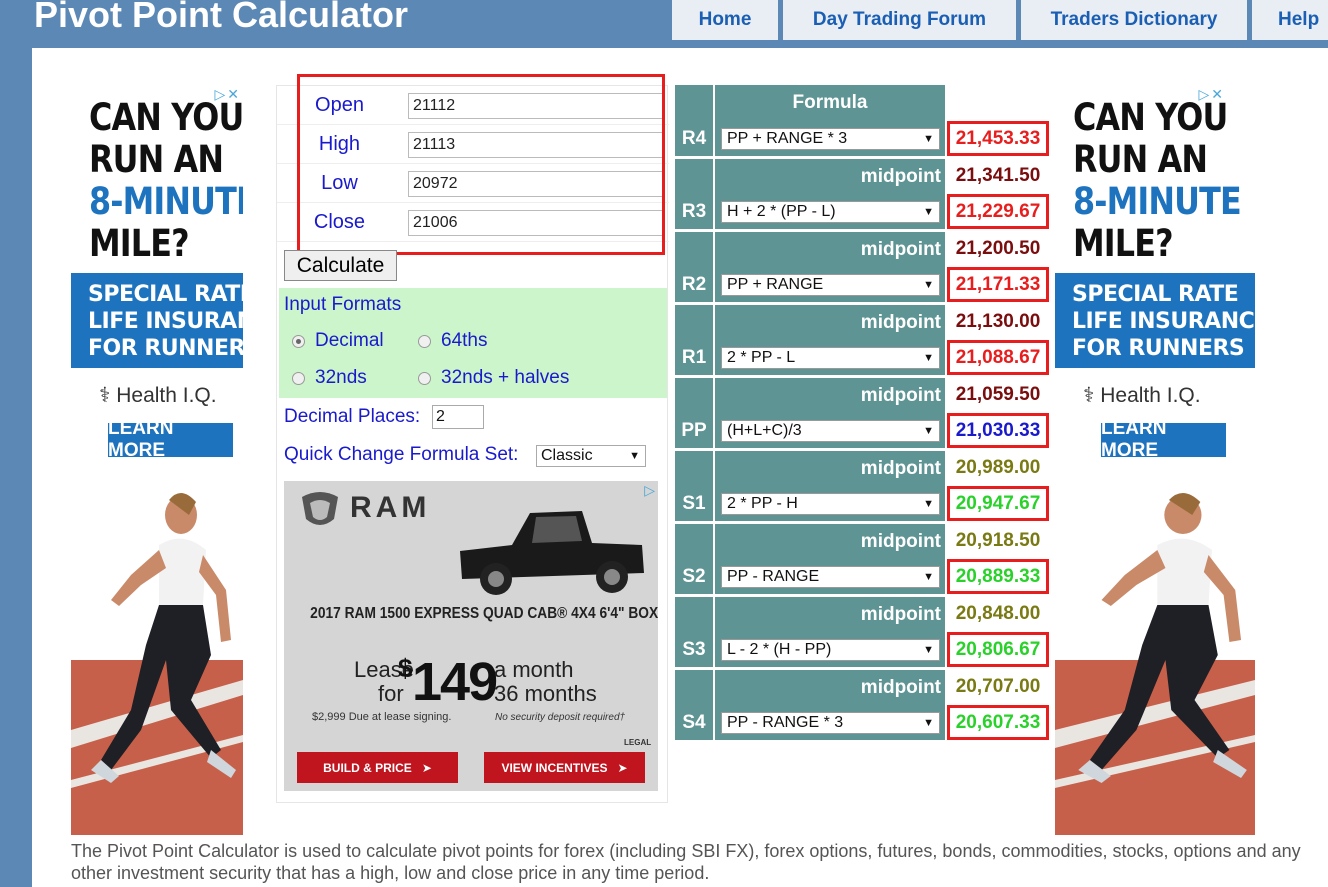  What do you see at coordinates (552, 553) in the screenshot?
I see `truck-image` at bounding box center [552, 553].